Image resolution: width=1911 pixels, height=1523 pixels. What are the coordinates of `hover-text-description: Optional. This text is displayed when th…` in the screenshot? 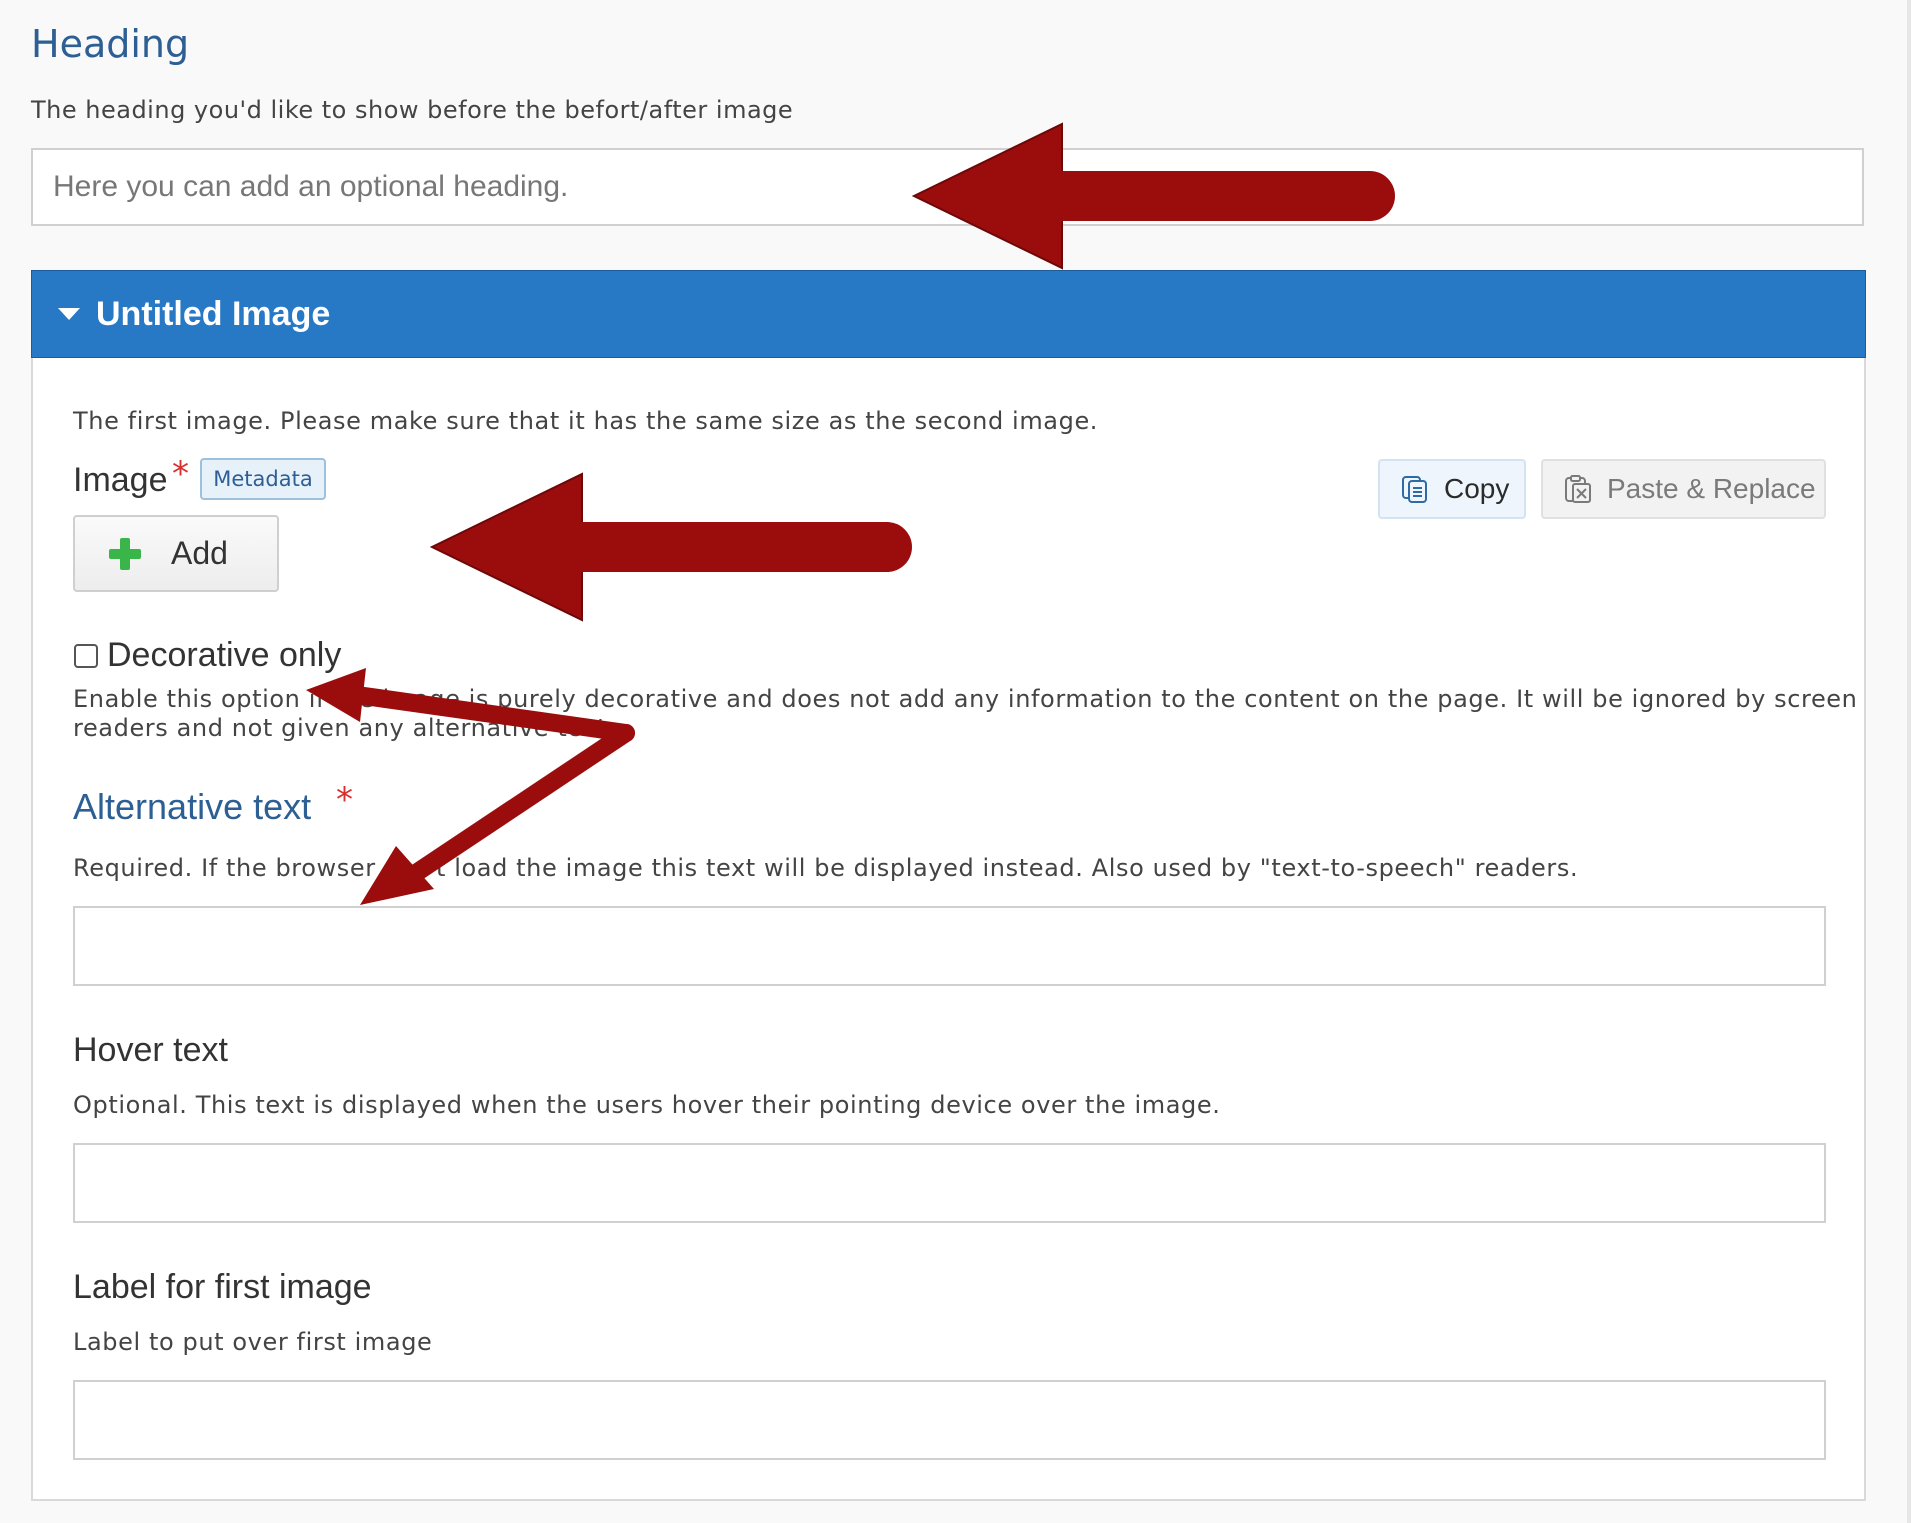 It's located at (647, 1105).